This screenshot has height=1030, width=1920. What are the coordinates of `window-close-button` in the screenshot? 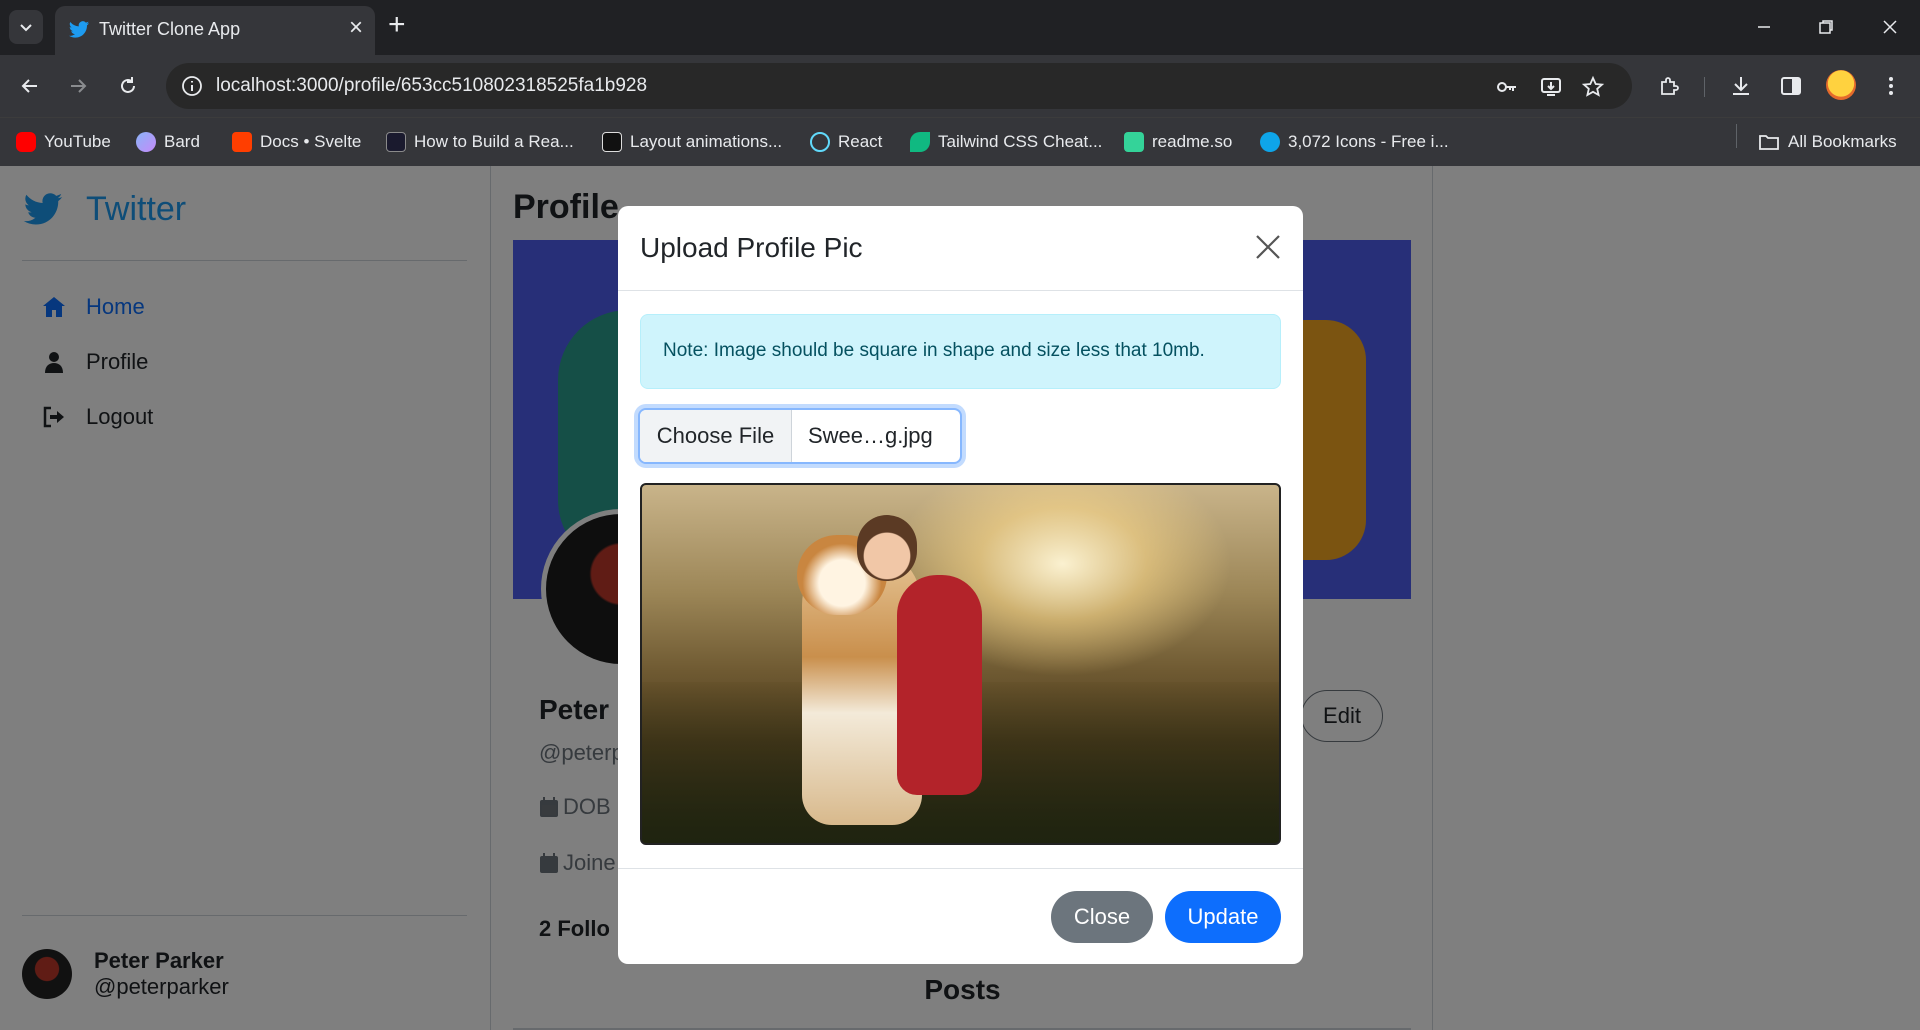 It's located at (1890, 27).